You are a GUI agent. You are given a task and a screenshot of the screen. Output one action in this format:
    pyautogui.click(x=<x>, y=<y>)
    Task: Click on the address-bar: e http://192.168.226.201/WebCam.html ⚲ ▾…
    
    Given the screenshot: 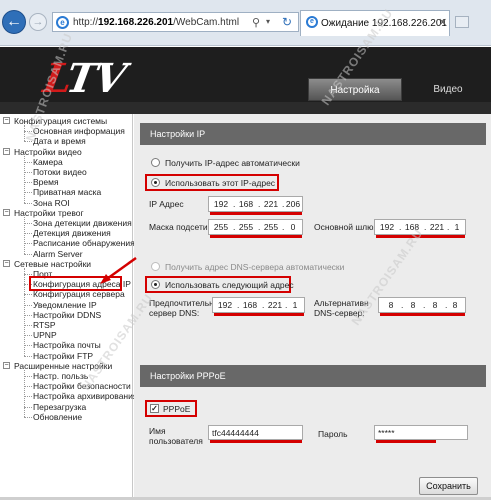 What is the action you would take?
    pyautogui.click(x=175, y=22)
    